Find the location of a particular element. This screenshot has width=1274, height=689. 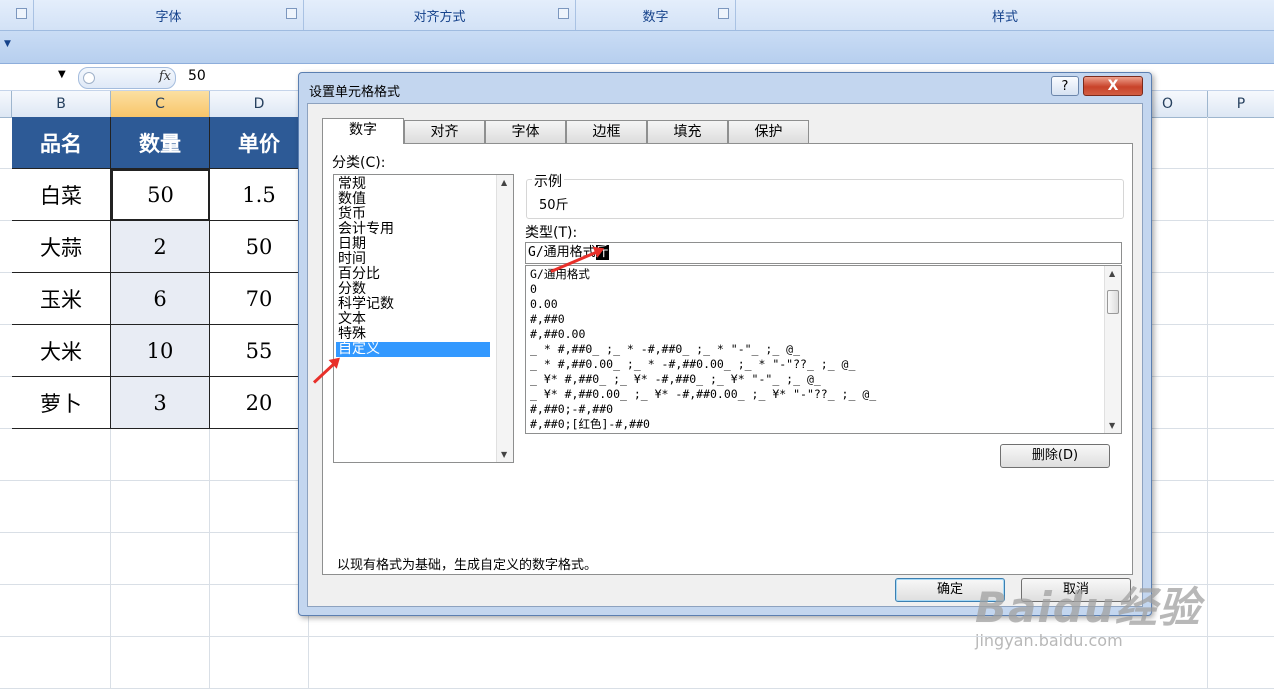

list-item: #,##0 is located at coordinates (547, 319).